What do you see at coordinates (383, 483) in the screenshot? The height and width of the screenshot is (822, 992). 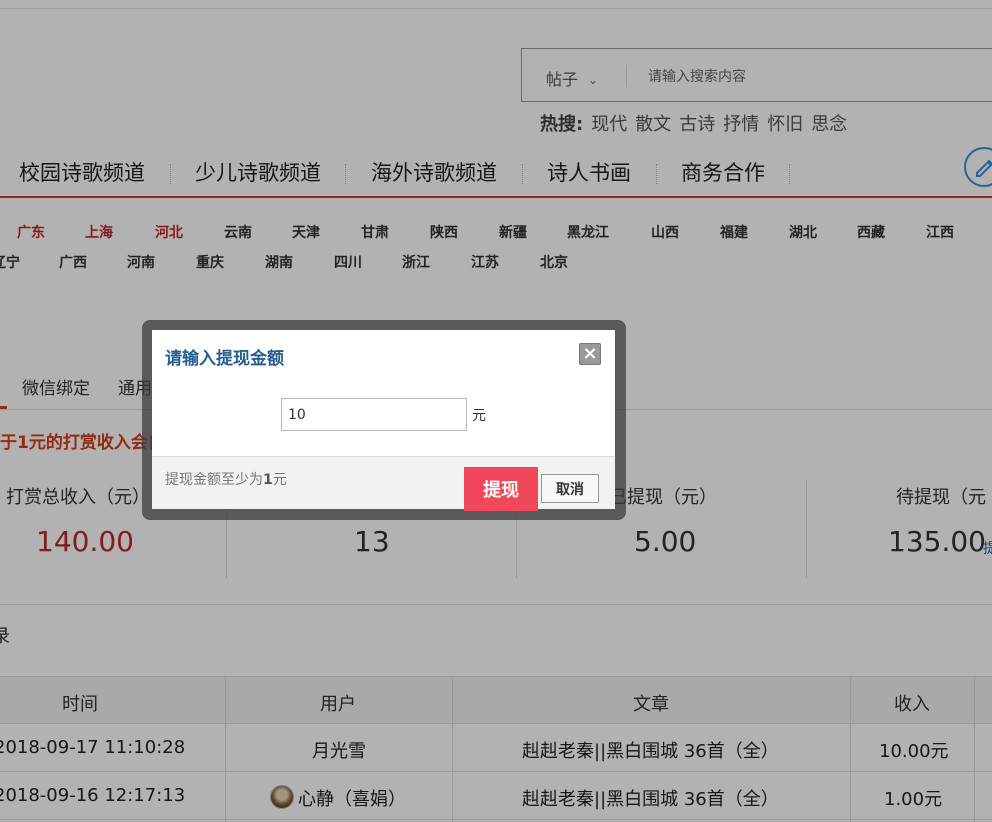 I see `dialog-footer: 提现金额至少为1元 提现 取消` at bounding box center [383, 483].